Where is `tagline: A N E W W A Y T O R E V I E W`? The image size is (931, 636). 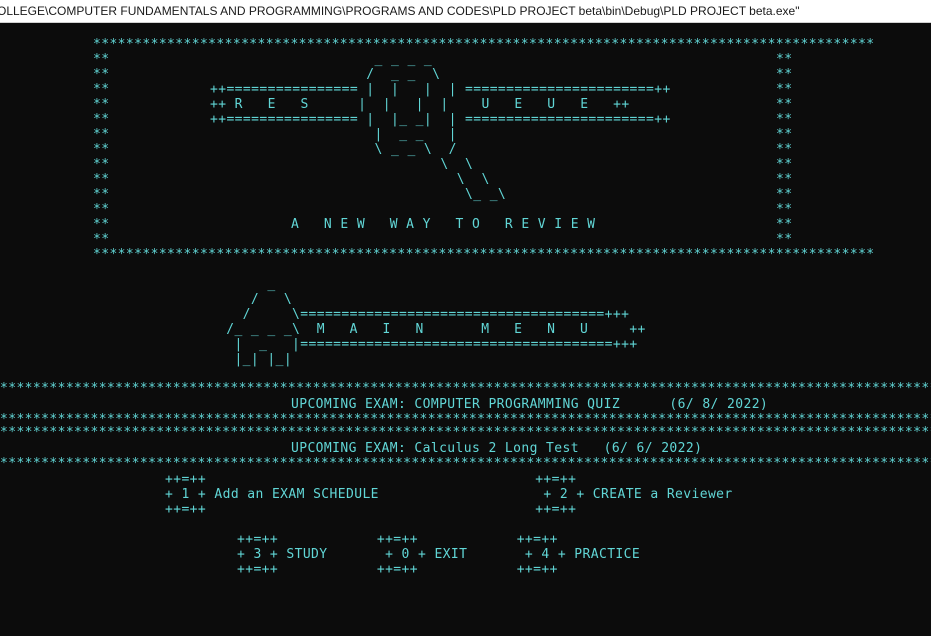 tagline: A N E W W A Y T O R E V I E W is located at coordinates (443, 224).